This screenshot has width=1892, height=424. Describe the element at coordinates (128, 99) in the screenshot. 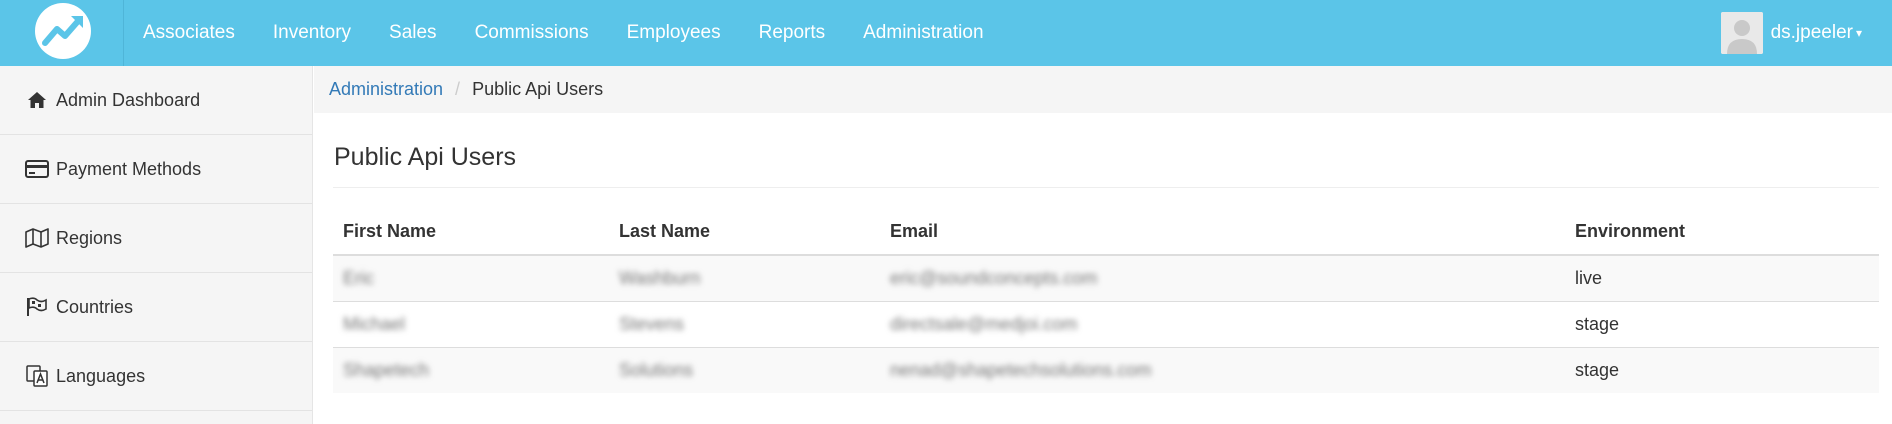

I see `sidebar-item-label: Admin Dashboard` at that location.